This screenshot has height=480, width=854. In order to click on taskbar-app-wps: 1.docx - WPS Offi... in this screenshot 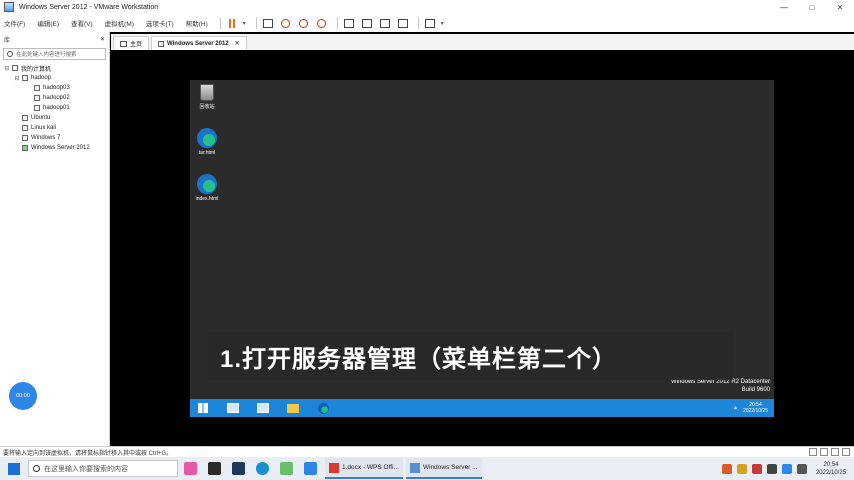, I will do `click(364, 468)`.